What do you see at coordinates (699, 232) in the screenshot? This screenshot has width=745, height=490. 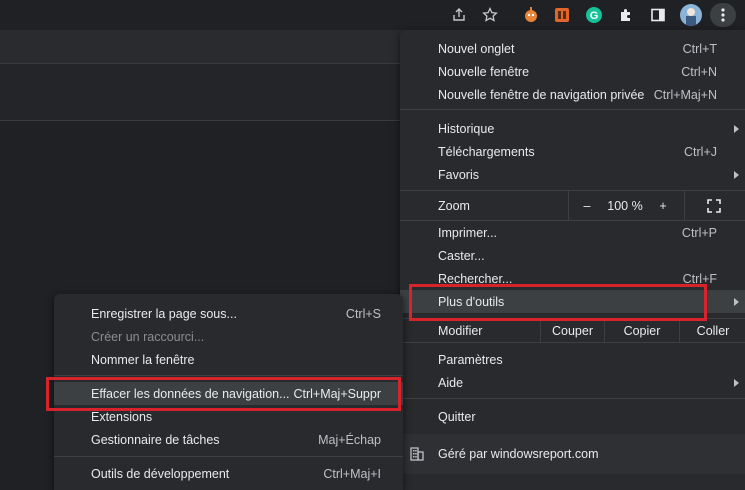 I see `menu-item-shortcut: Ctrl+P` at bounding box center [699, 232].